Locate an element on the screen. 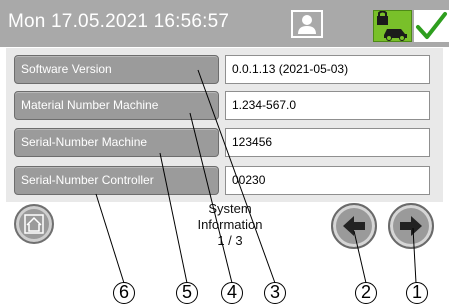  callout-5: 5 is located at coordinates (187, 293).